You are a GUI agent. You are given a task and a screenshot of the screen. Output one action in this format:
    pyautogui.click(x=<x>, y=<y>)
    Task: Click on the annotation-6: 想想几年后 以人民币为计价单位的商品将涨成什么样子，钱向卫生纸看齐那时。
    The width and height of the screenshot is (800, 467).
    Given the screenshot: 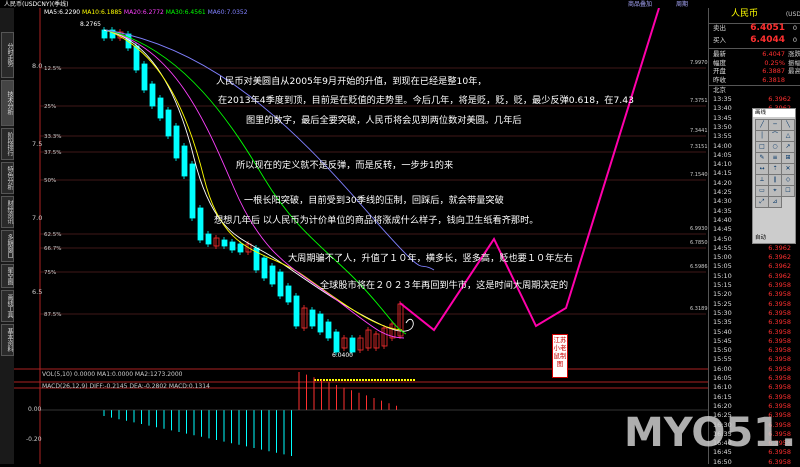 What is the action you would take?
    pyautogui.click(x=376, y=220)
    